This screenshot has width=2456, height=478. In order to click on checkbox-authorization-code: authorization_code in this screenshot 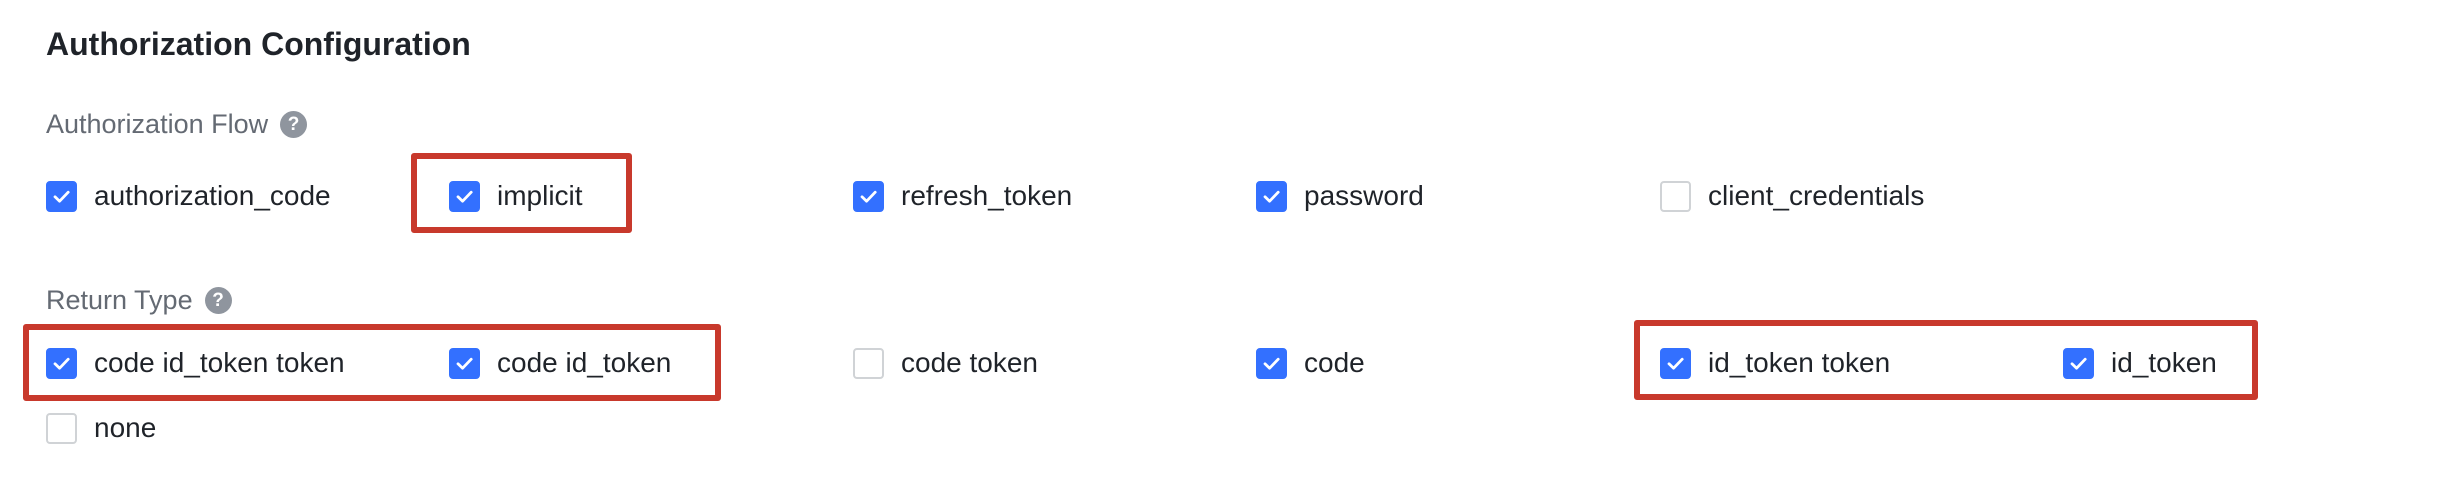, I will do `click(188, 196)`.